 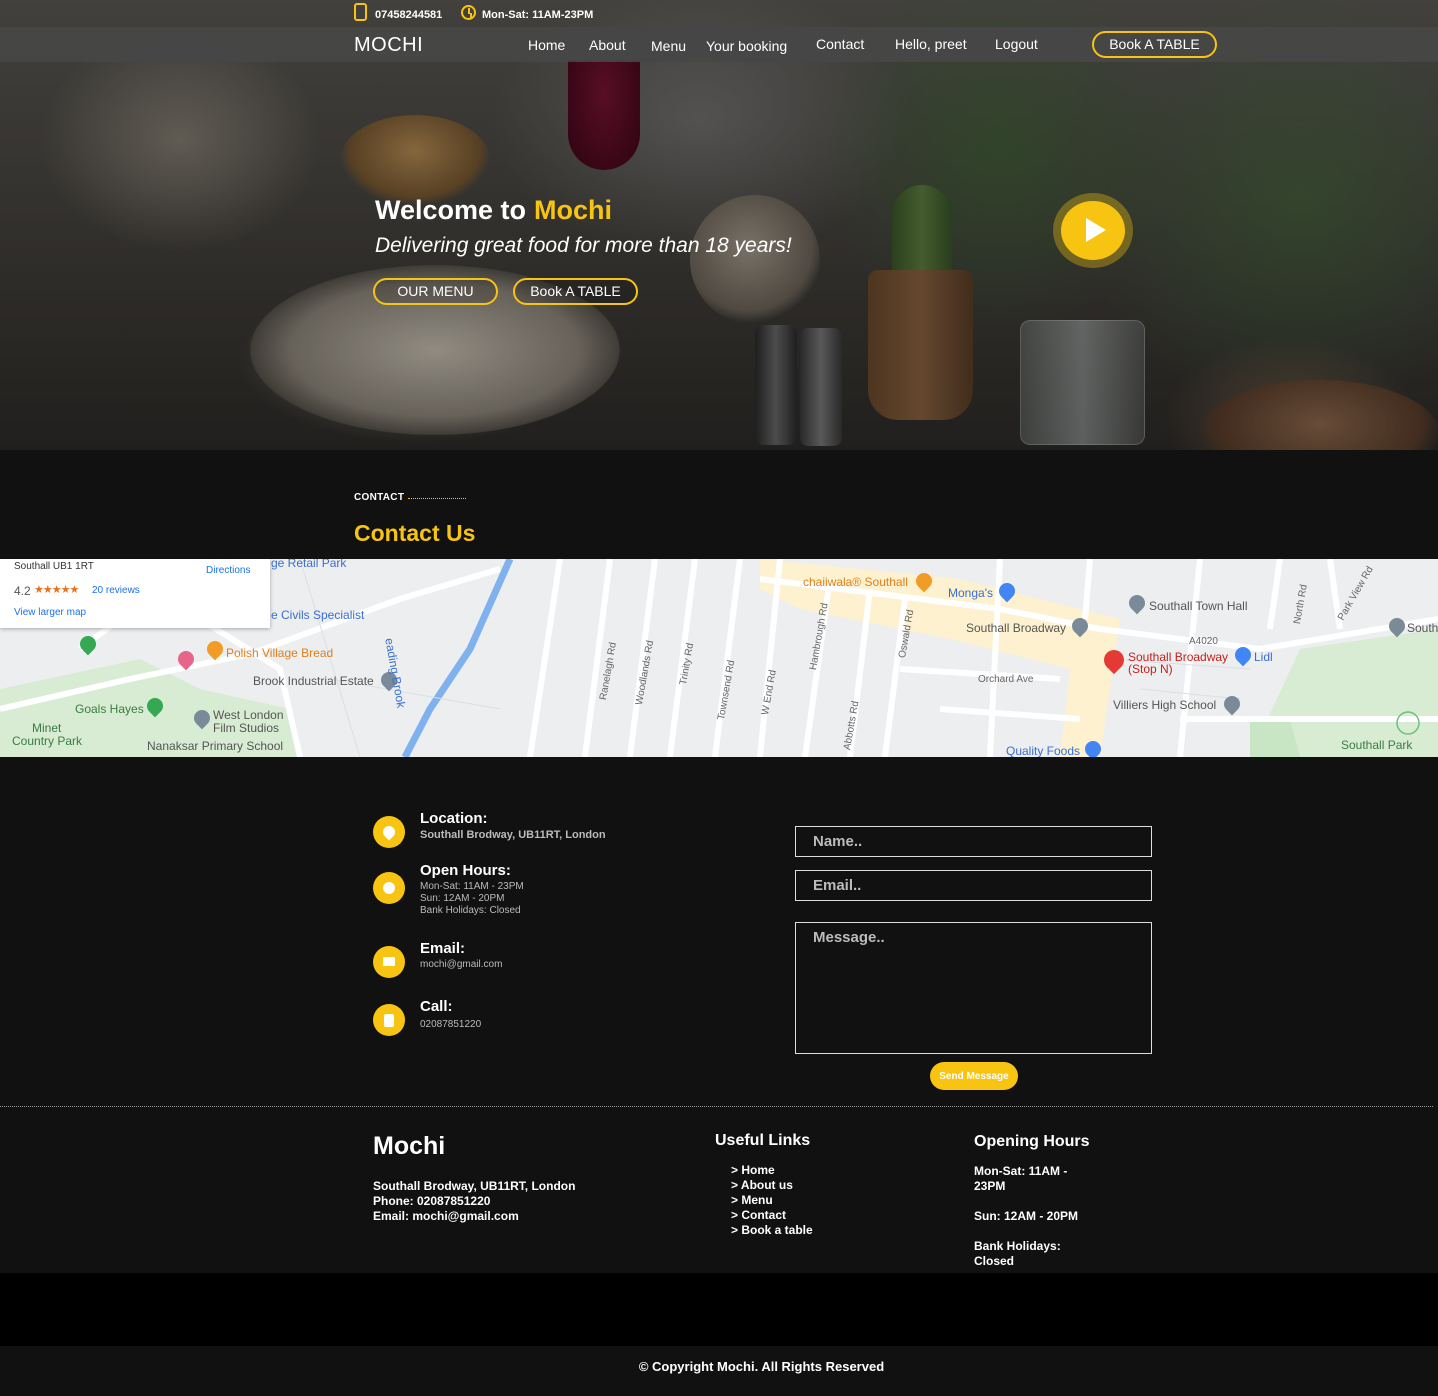 What do you see at coordinates (538, 15) in the screenshot?
I see `topbar-hours: Mon-Sat: 11AM-23PM` at bounding box center [538, 15].